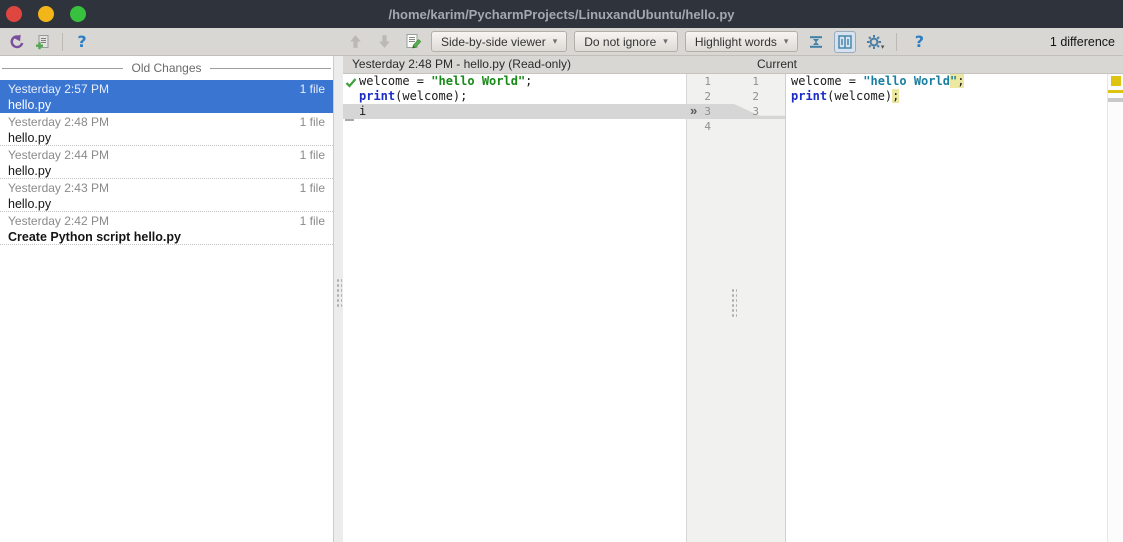  What do you see at coordinates (166, 188) in the screenshot?
I see `history-item-row: Yesterday 2:43 PM 1 file` at bounding box center [166, 188].